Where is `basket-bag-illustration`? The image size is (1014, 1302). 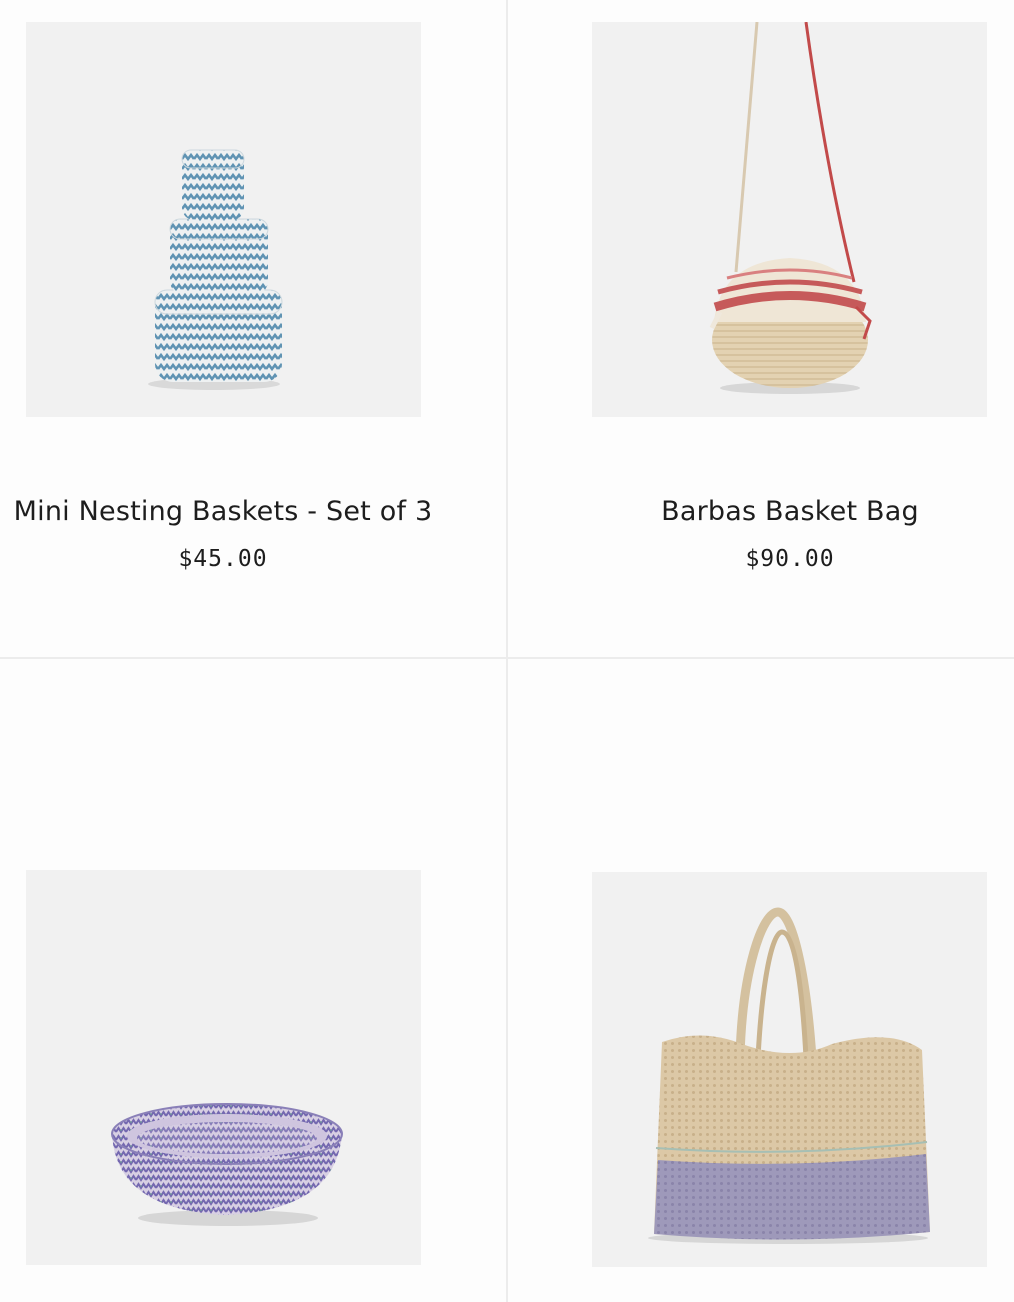 basket-bag-illustration is located at coordinates (790, 208).